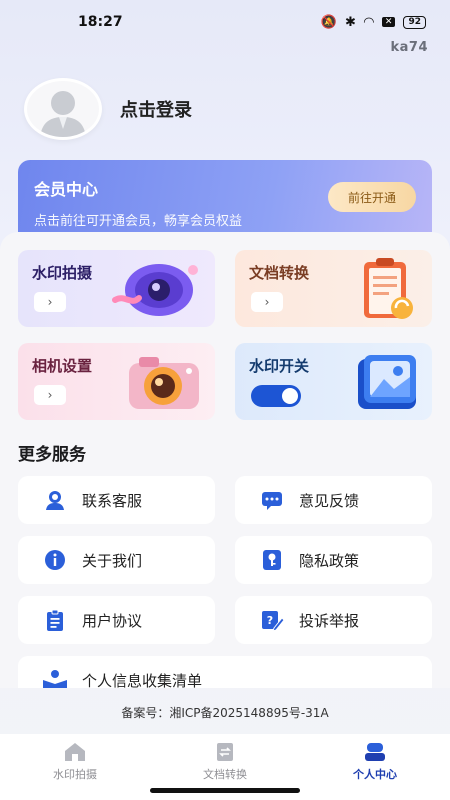 This screenshot has height=800, width=450. I want to click on feature-watermark-shoot: 水印拍摄 ›, so click(116, 288).